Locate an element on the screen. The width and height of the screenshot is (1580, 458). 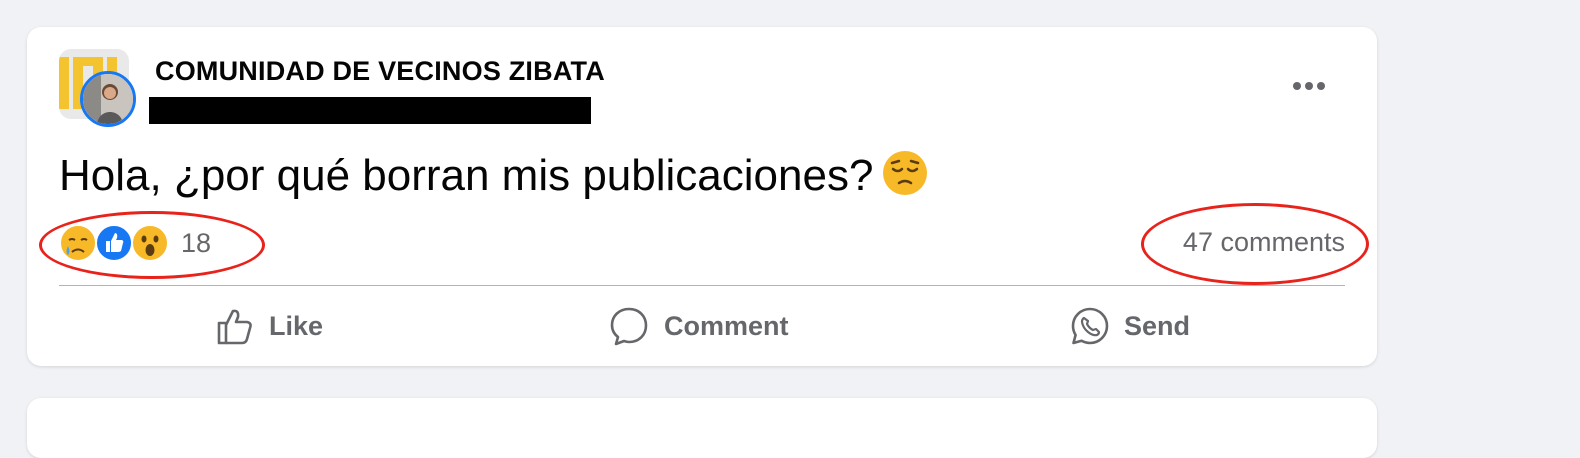
user-avatar is located at coordinates (108, 99).